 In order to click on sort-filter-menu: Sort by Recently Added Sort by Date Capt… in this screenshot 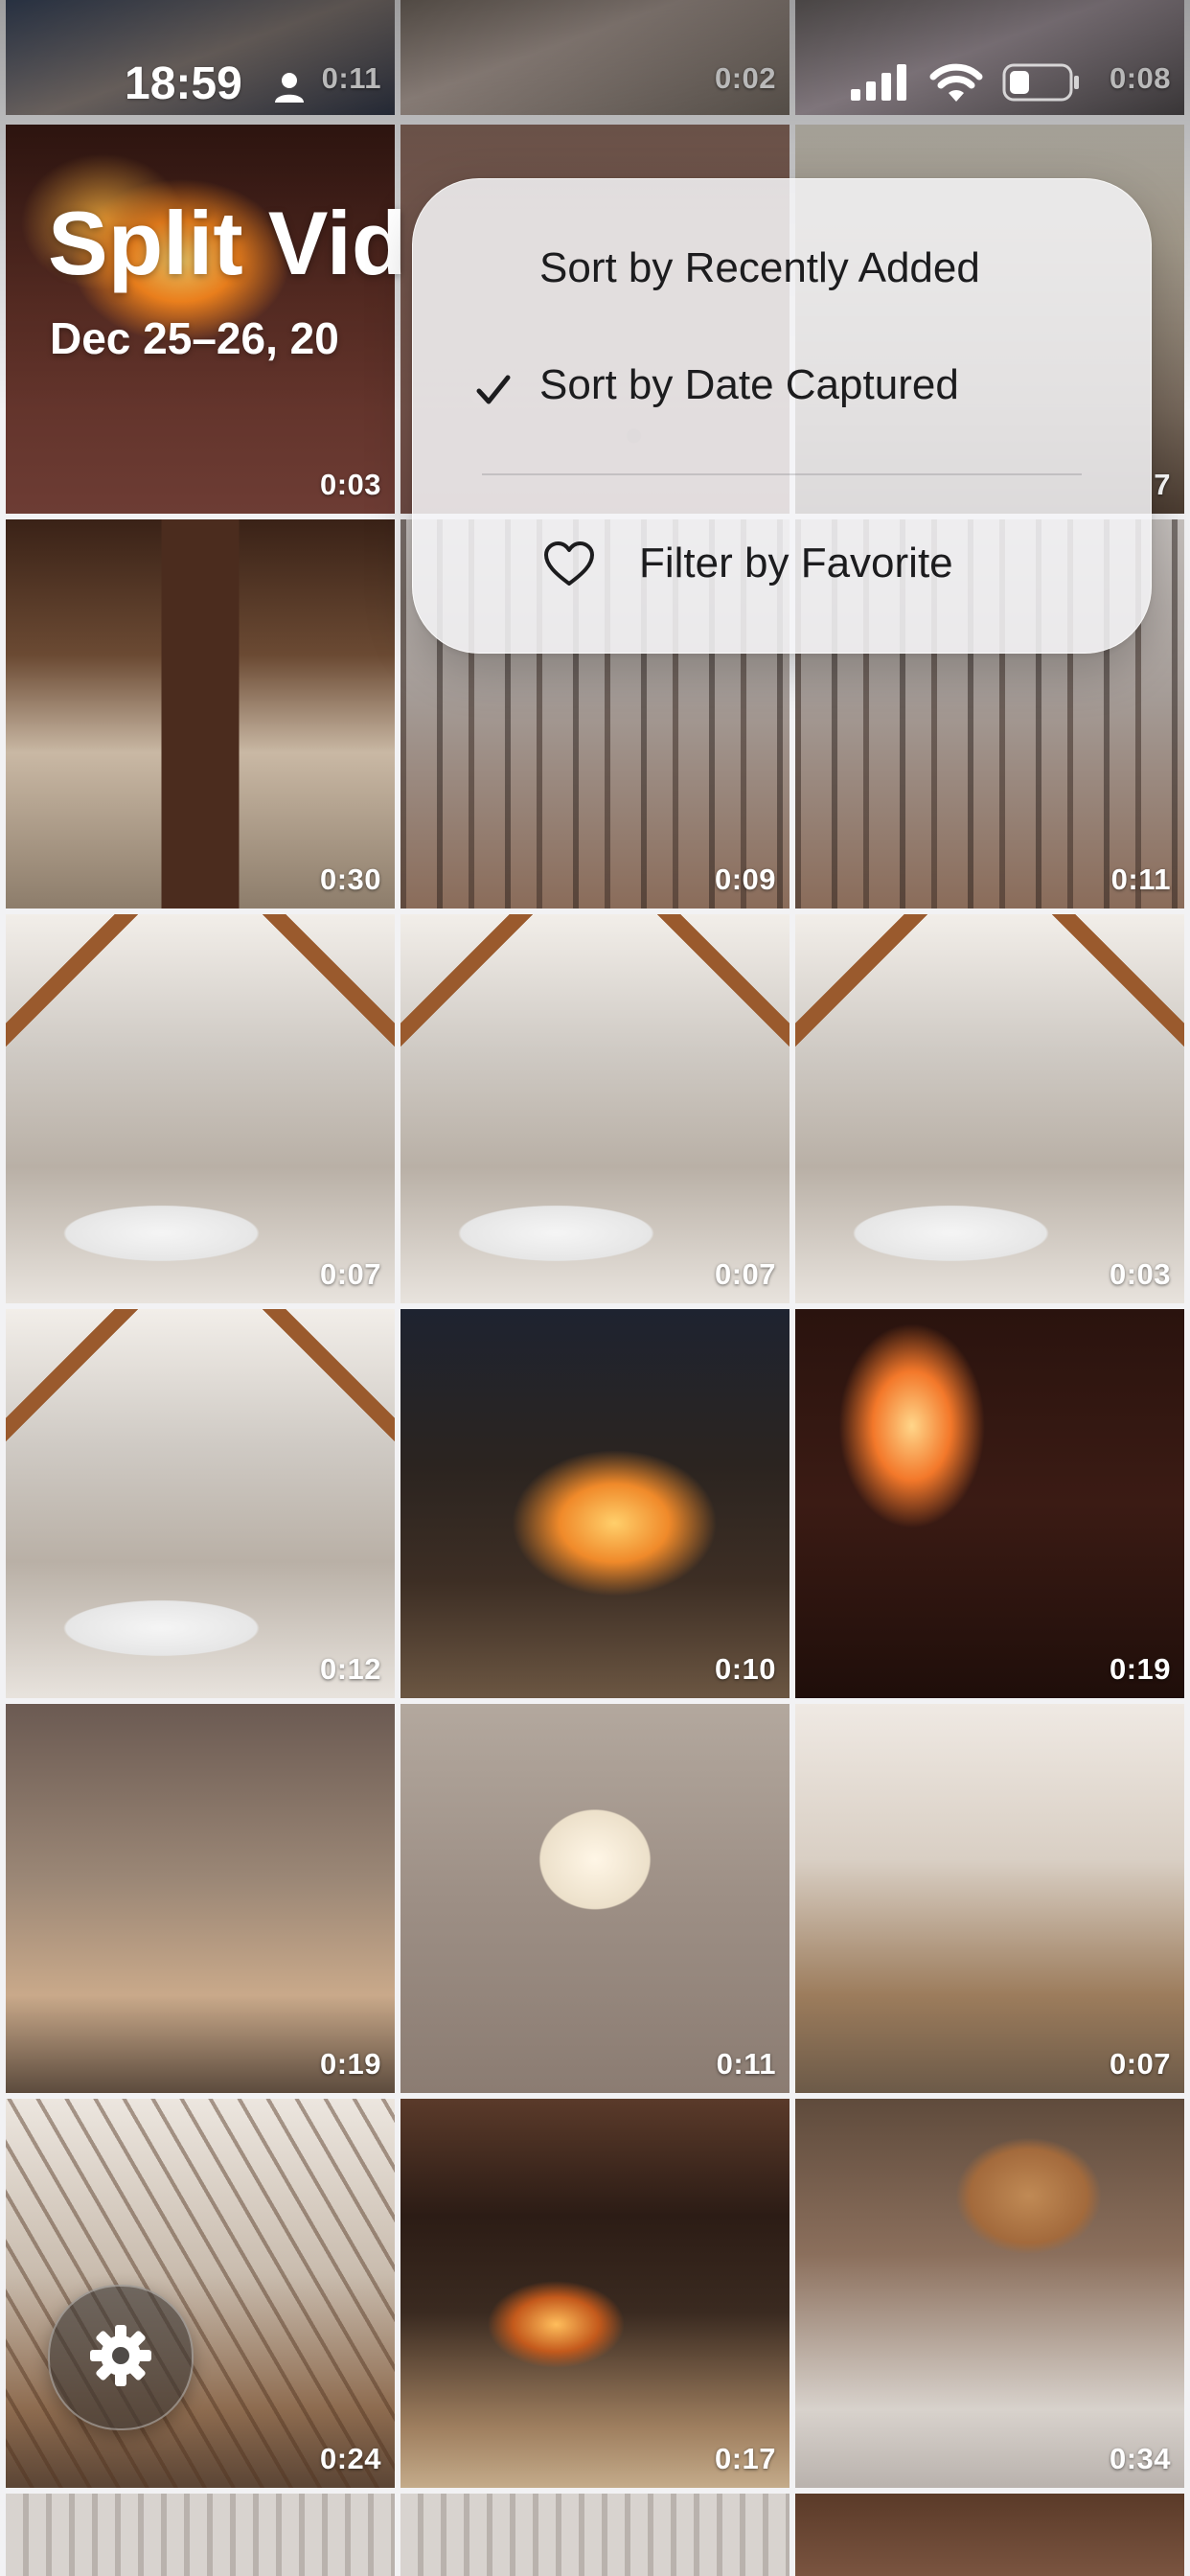, I will do `click(782, 416)`.